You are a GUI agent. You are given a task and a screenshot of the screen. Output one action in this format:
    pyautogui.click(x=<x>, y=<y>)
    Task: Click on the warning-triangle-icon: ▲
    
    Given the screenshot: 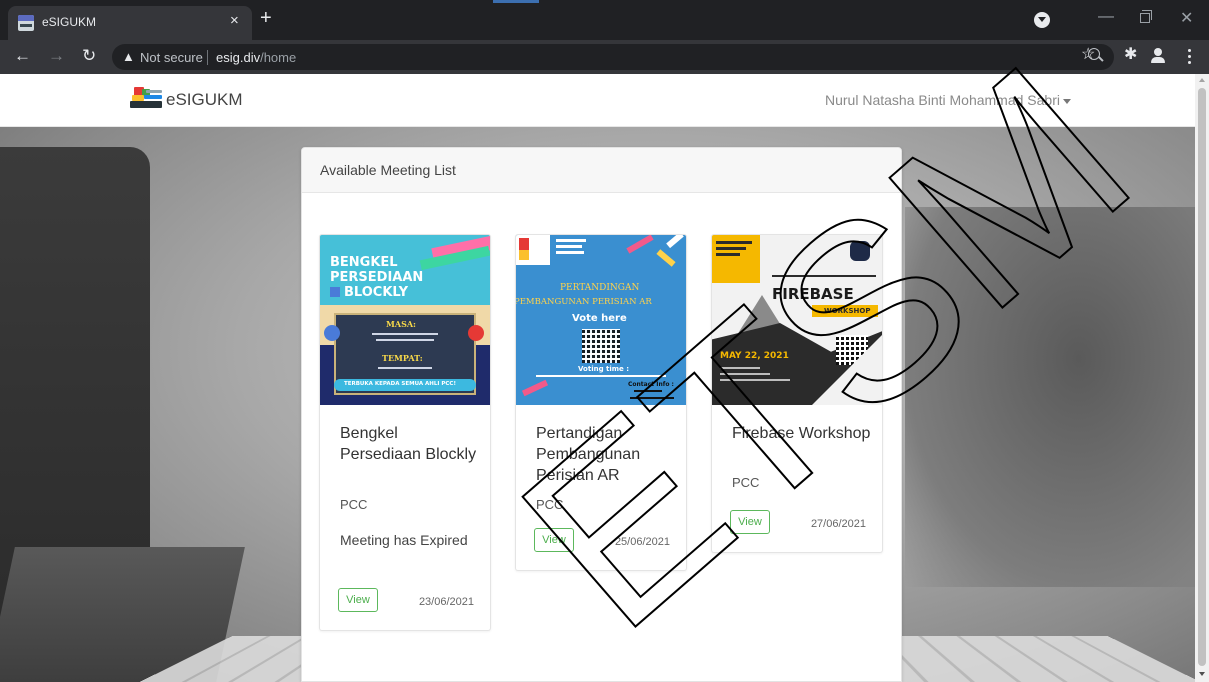 What is the action you would take?
    pyautogui.click(x=128, y=56)
    